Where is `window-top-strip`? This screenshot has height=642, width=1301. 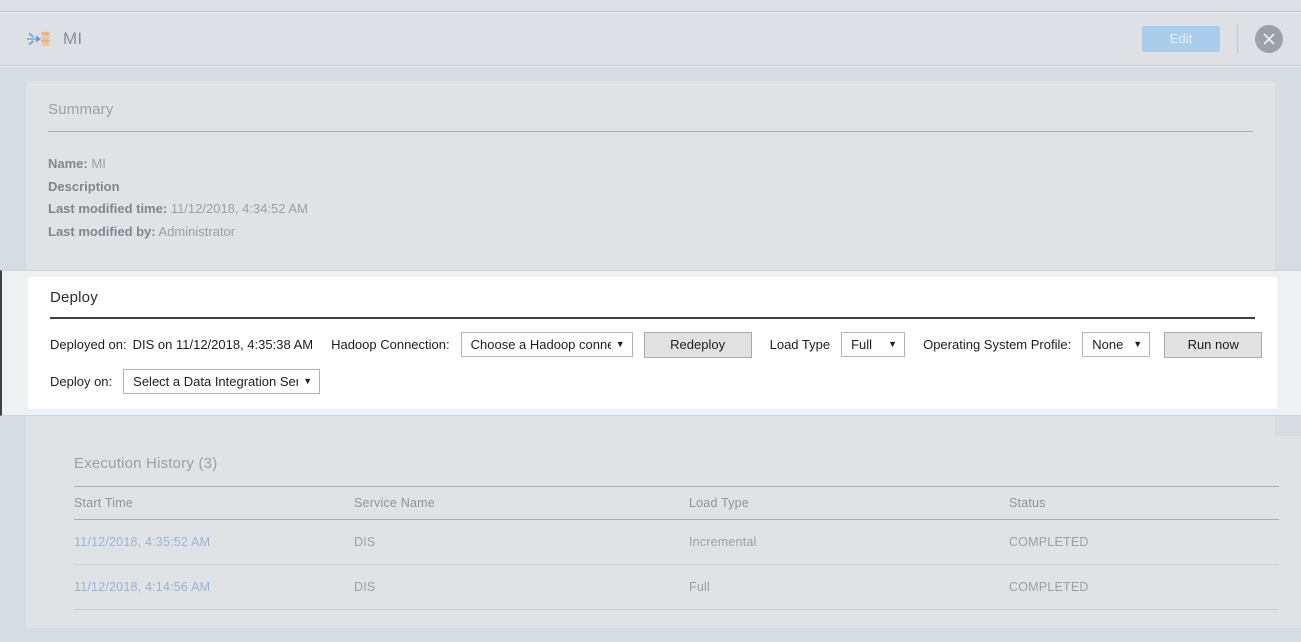
window-top-strip is located at coordinates (650, 6).